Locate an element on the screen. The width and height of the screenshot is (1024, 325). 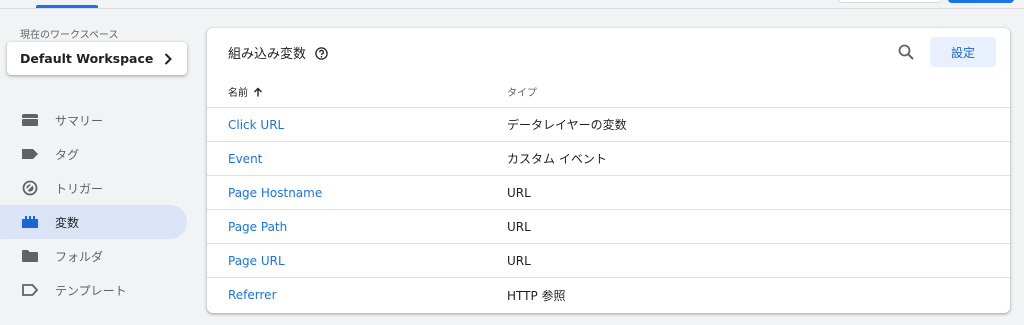
table-row: Click URL データレイヤーの変数 is located at coordinates (608, 125).